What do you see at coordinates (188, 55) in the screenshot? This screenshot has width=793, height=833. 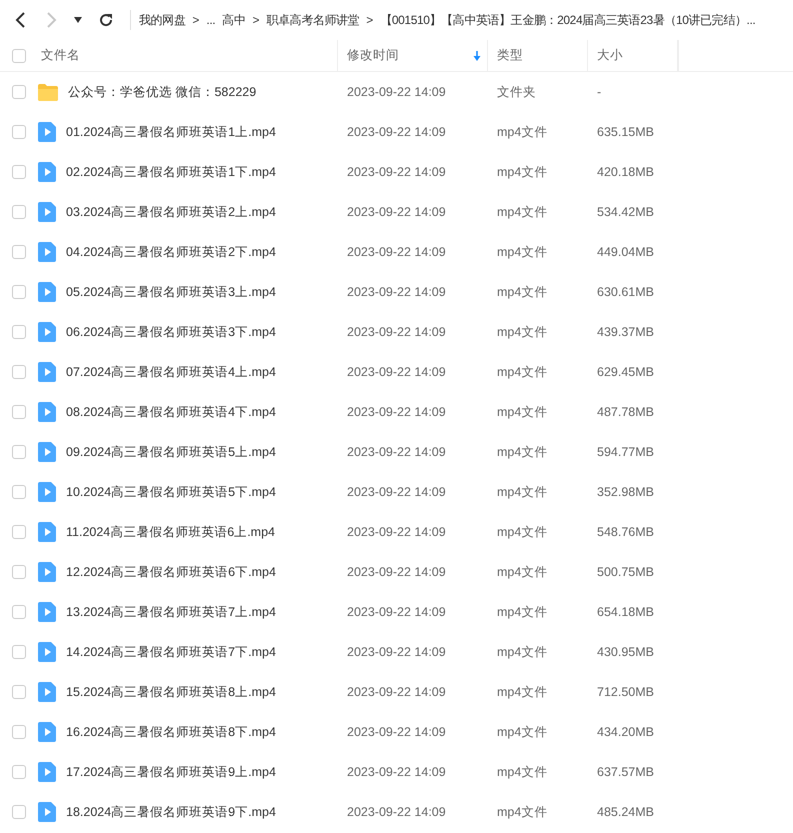 I see `column-header: 文件名` at bounding box center [188, 55].